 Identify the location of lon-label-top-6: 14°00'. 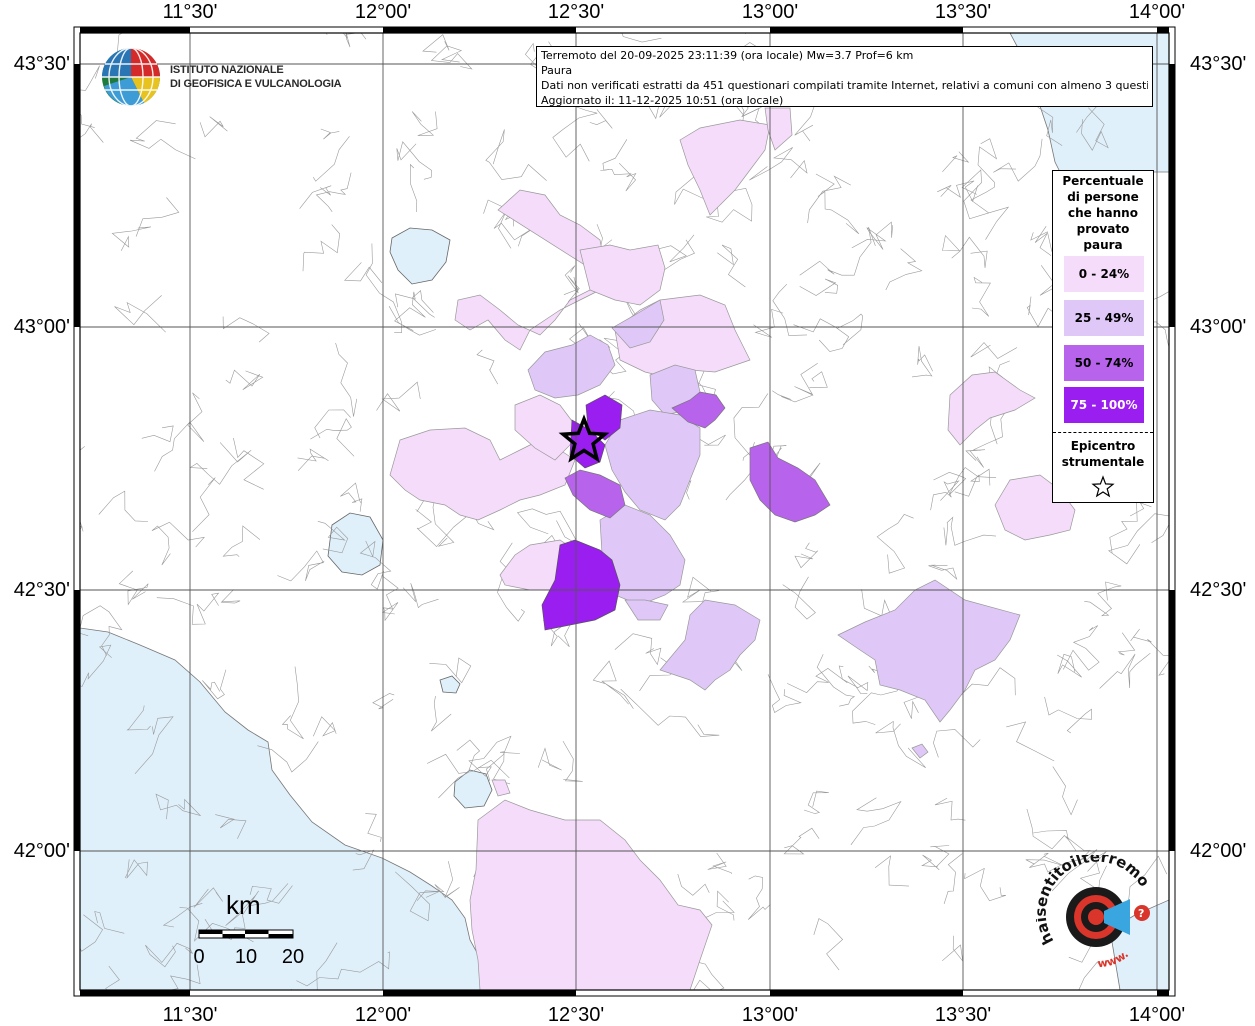
(1157, 12).